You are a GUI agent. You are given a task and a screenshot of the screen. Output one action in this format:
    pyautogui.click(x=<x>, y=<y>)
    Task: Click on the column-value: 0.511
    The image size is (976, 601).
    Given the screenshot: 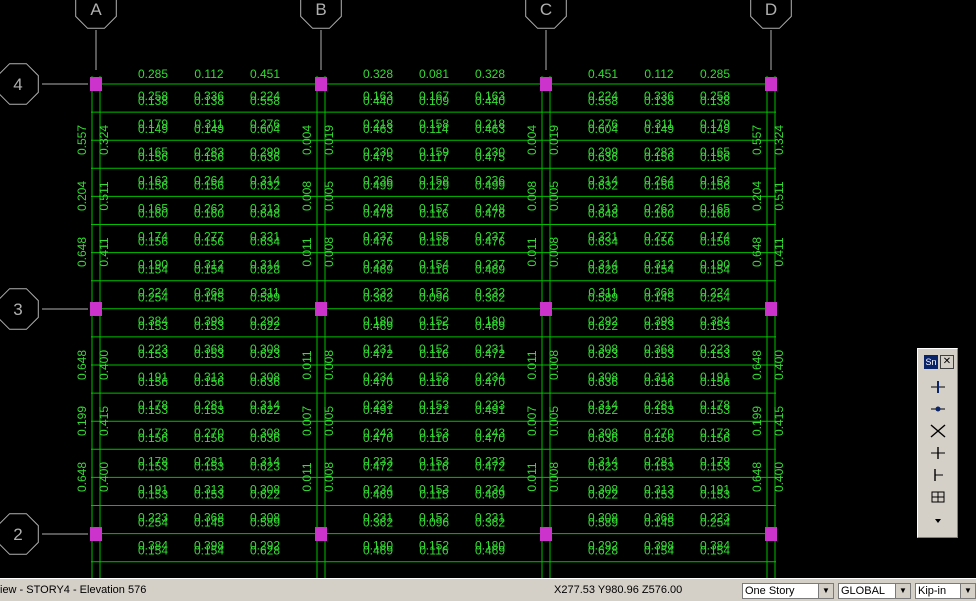 What is the action you would take?
    pyautogui.click(x=104, y=195)
    